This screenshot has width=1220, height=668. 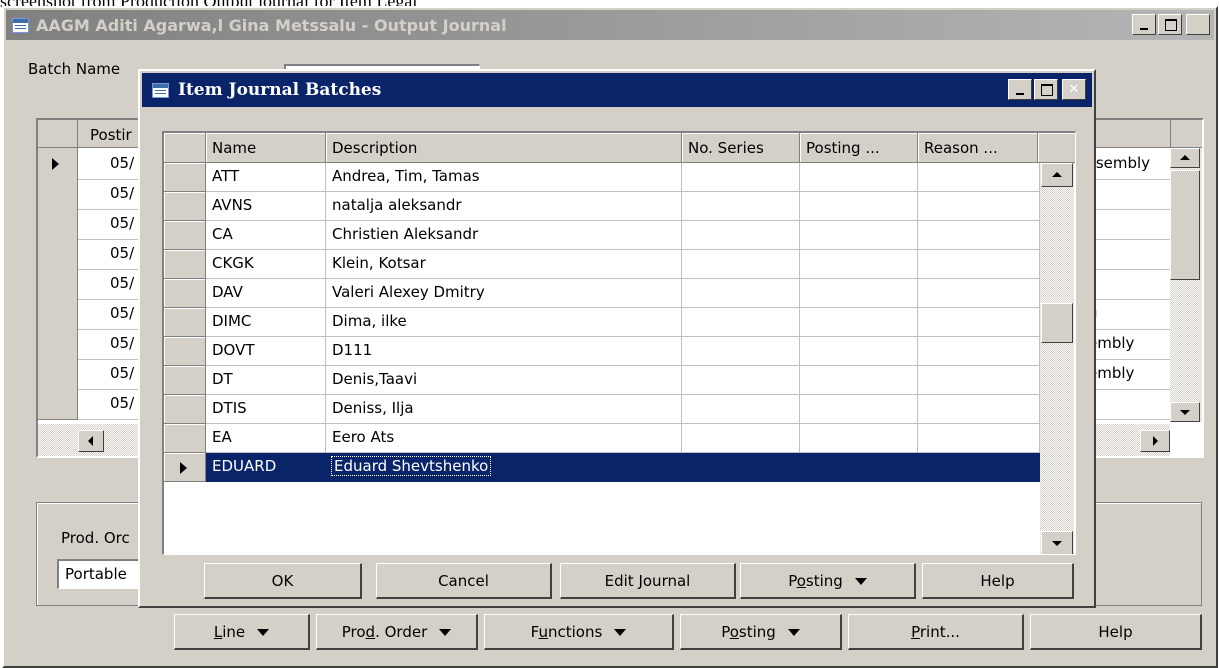 What do you see at coordinates (266, 235) in the screenshot?
I see `name-cell: CA` at bounding box center [266, 235].